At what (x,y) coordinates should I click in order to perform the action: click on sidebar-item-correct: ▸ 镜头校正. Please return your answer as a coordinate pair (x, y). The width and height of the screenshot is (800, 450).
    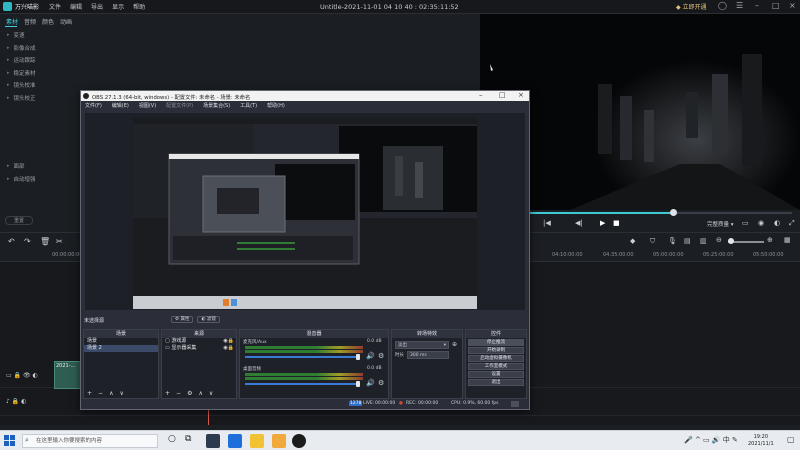
    Looking at the image, I should click on (40, 98).